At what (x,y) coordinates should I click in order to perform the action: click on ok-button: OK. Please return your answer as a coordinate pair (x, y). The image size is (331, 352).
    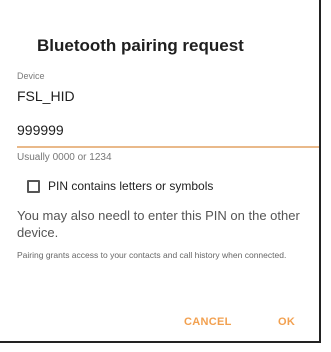
    Looking at the image, I should click on (286, 322).